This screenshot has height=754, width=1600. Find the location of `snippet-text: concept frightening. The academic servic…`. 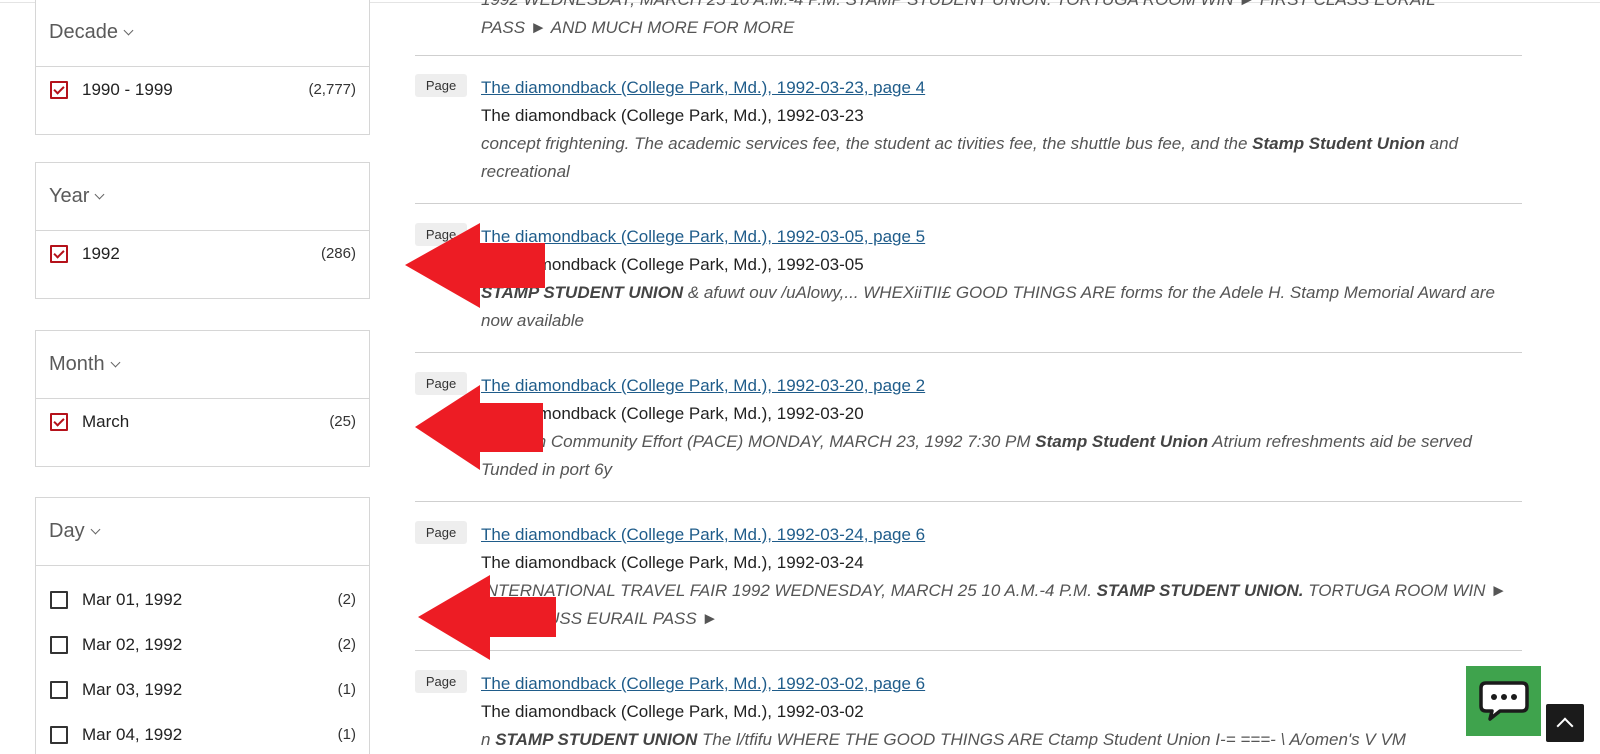

snippet-text: concept frightening. The academic servic… is located at coordinates (867, 143).